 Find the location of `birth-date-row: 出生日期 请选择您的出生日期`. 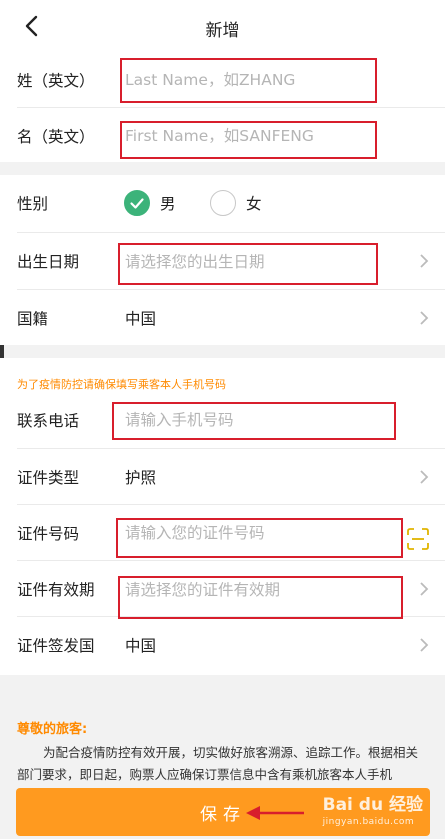

birth-date-row: 出生日期 请选择您的出生日期 is located at coordinates (222, 261).